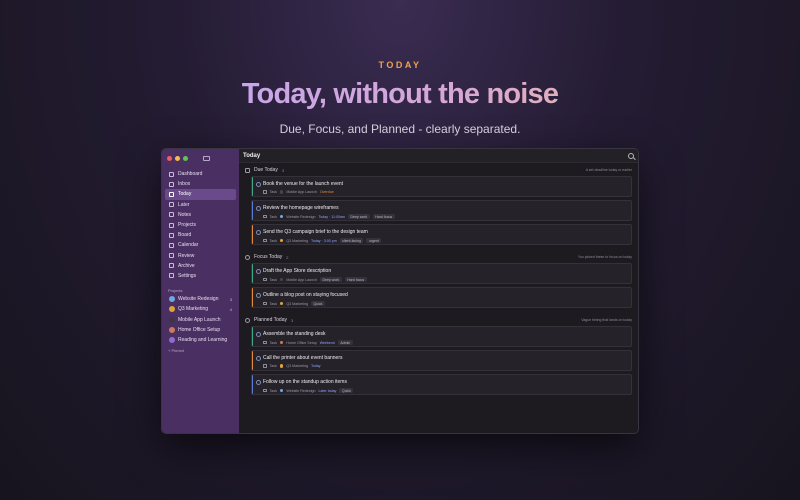 The height and width of the screenshot is (500, 800). Describe the element at coordinates (200, 256) in the screenshot. I see `sidebar-item-review: Review` at that location.